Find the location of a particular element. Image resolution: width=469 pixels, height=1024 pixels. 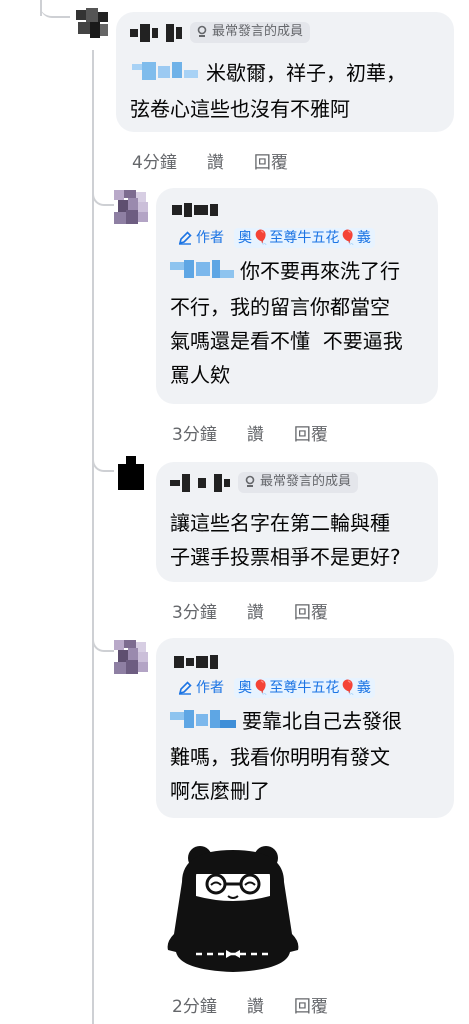

bear-sticker is located at coordinates (233, 910).